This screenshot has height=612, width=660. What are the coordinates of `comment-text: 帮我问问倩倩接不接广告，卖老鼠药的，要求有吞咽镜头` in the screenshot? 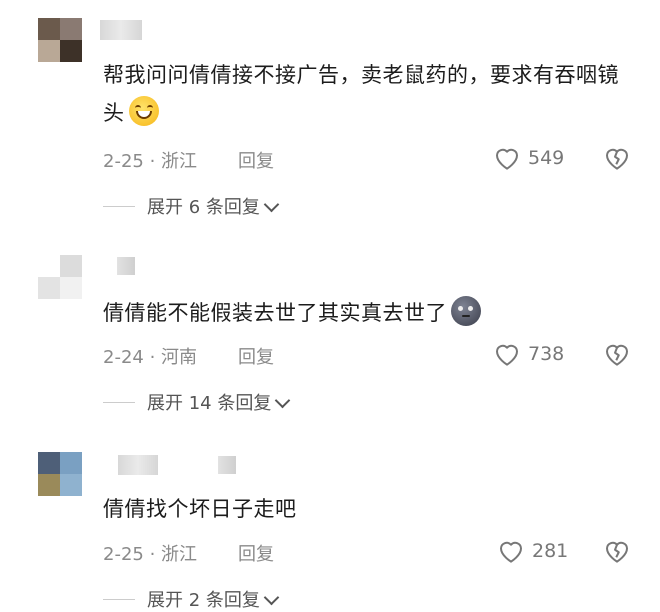 It's located at (361, 94).